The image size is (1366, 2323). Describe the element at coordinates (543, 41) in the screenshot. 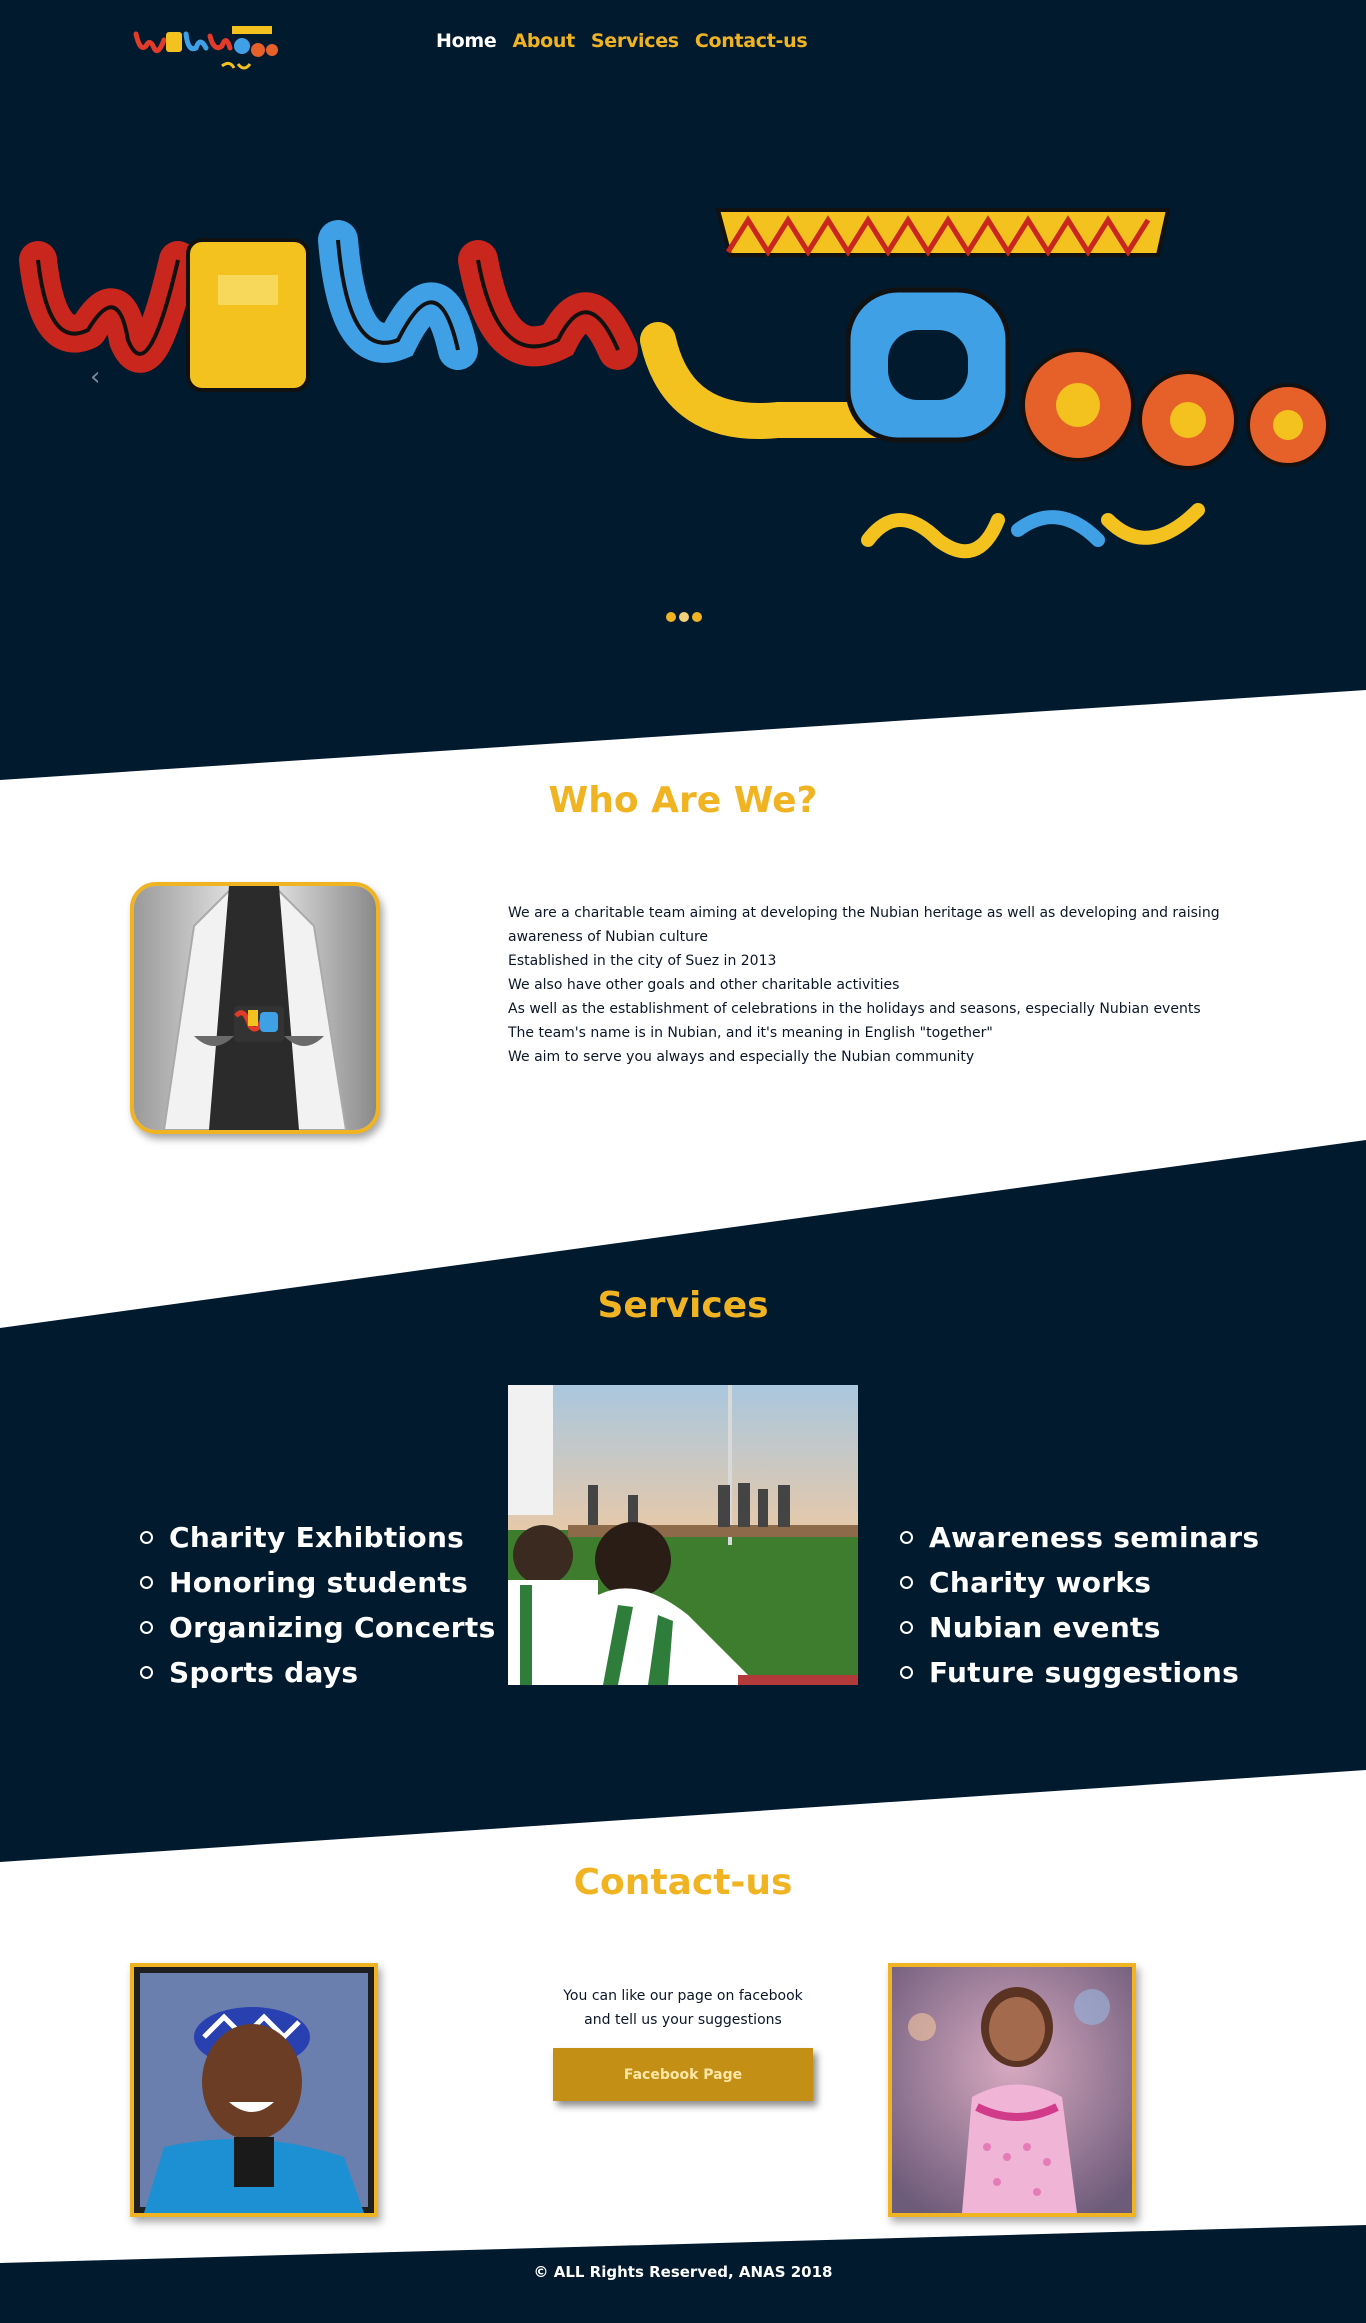

I see `nav-about: About` at that location.